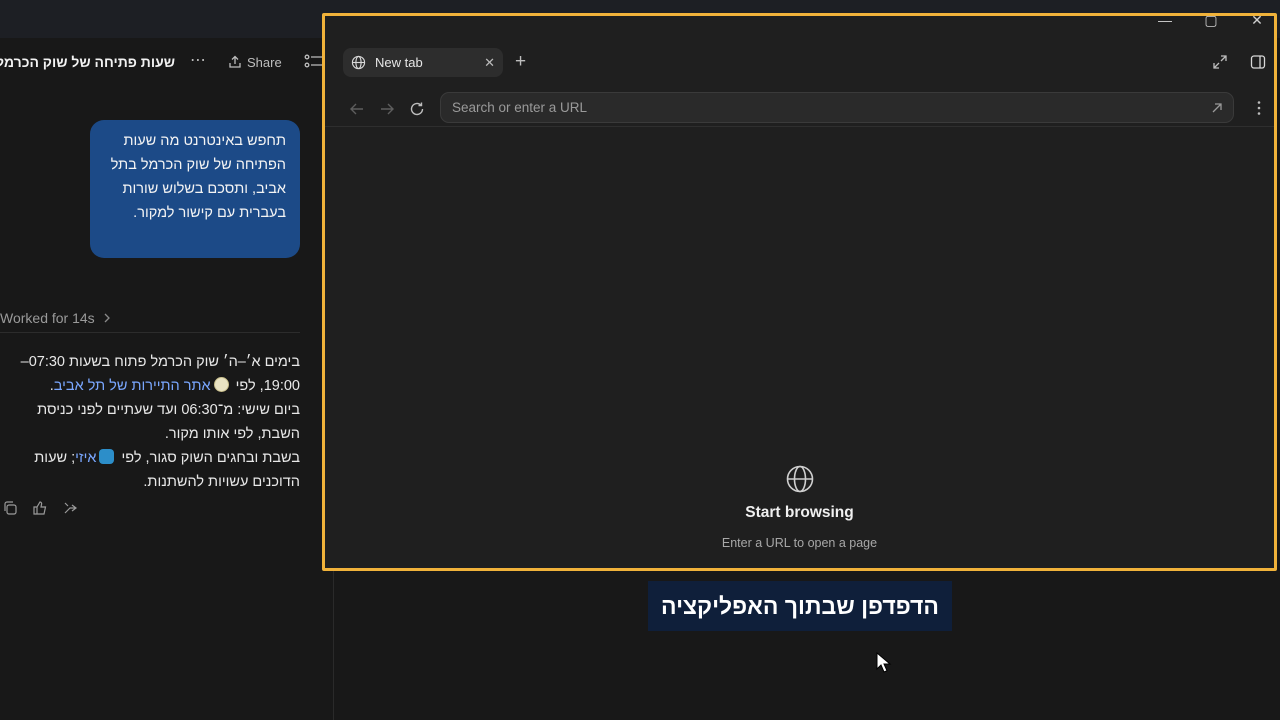 This screenshot has height=720, width=1280. Describe the element at coordinates (132, 386) in the screenshot. I see `source-link-tel-aviv: אתר התיירות של תל אביב` at that location.